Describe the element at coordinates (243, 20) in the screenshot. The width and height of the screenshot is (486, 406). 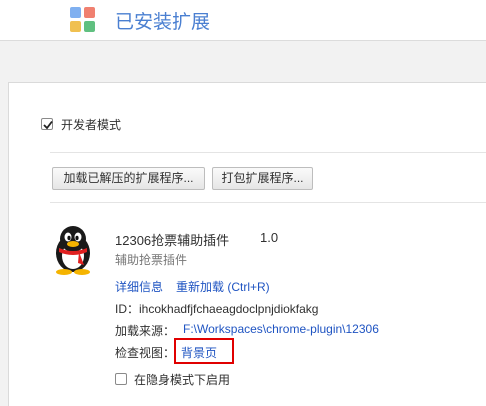
I see `page-header: 已安装扩展` at that location.